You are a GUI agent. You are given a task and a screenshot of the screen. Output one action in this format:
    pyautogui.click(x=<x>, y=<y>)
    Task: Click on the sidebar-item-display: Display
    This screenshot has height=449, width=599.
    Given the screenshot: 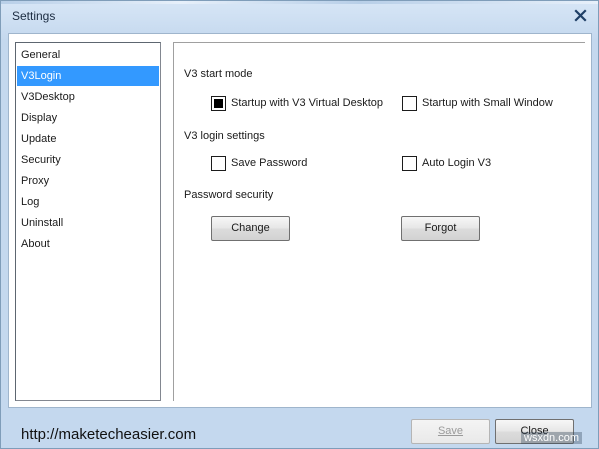 What is the action you would take?
    pyautogui.click(x=88, y=118)
    